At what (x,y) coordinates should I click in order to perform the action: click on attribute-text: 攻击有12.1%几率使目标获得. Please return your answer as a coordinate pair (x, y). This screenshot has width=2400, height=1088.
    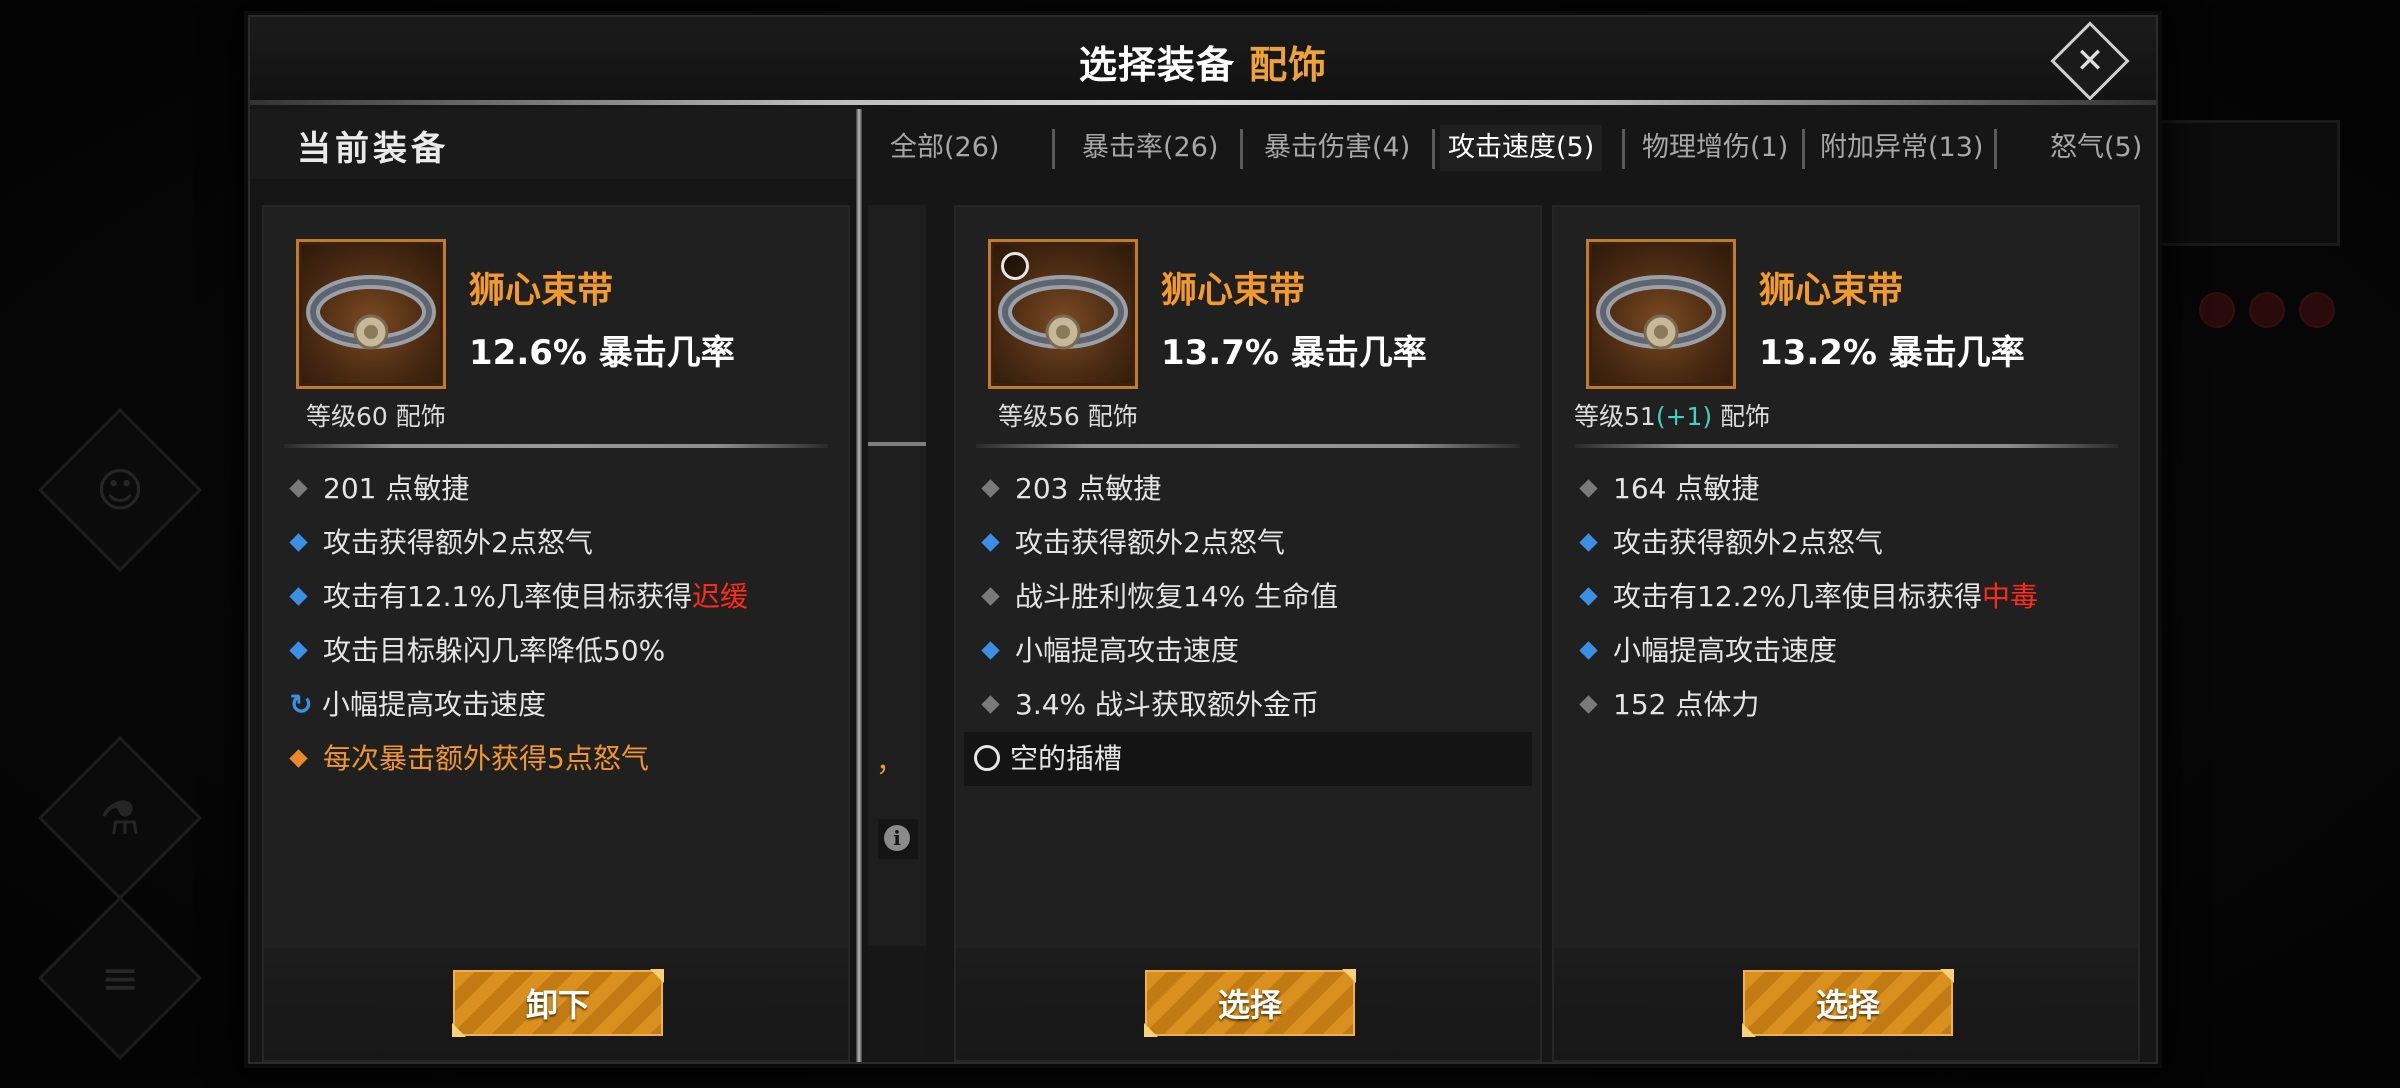
    Looking at the image, I should click on (507, 596).